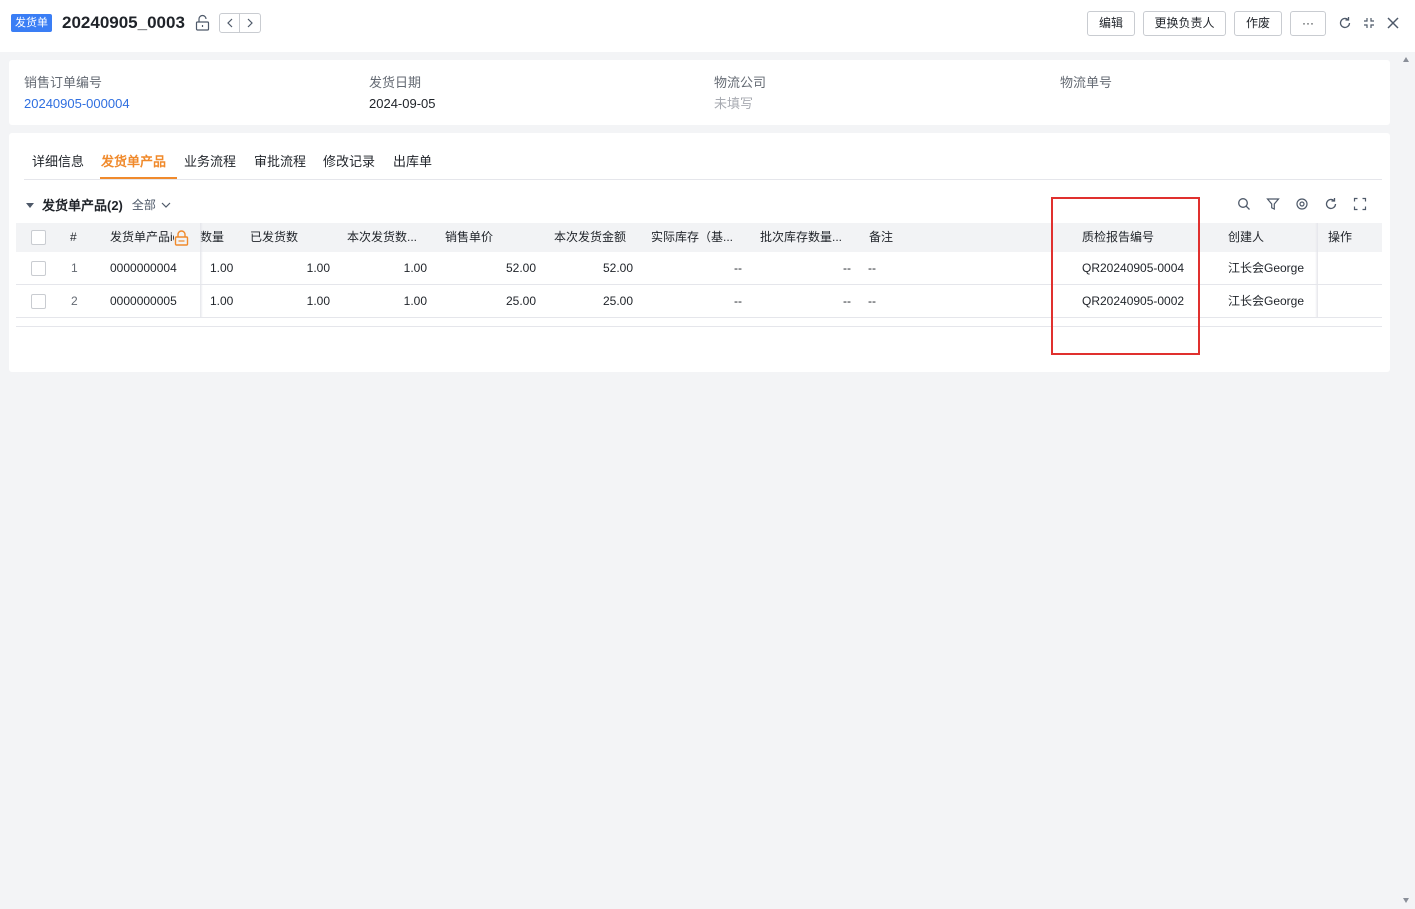  I want to click on column-header-shipped: 已发货数, so click(274, 237).